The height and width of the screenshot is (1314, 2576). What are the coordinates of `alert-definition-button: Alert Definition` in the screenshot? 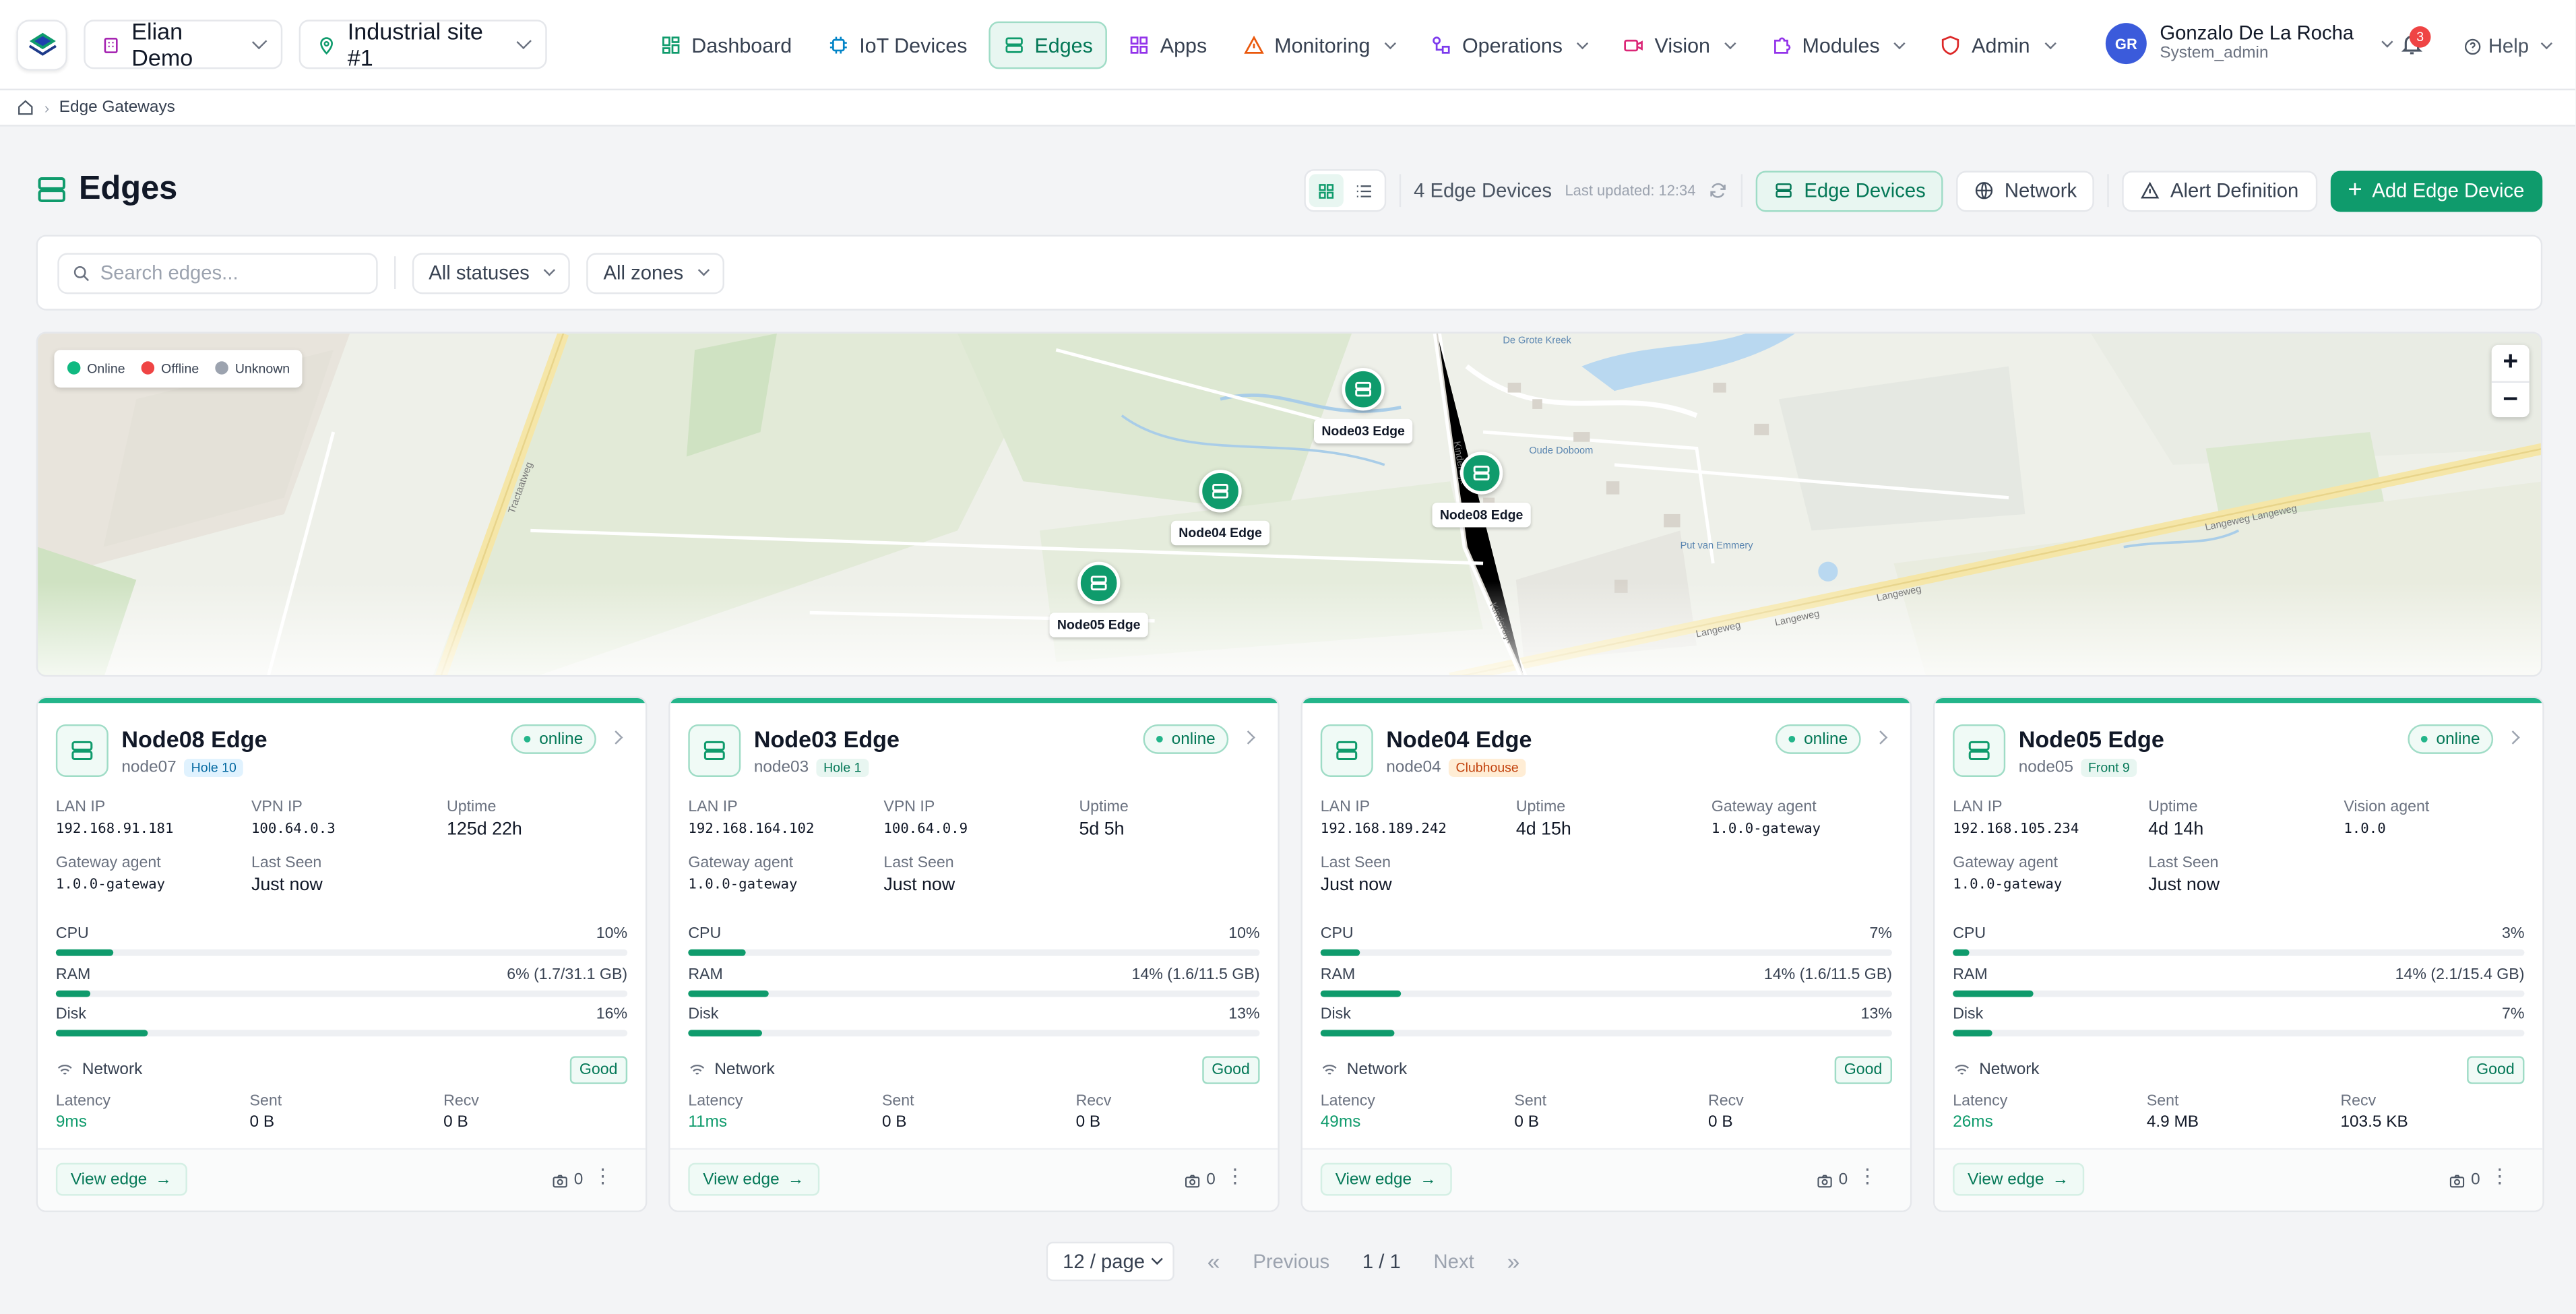 It's located at (2220, 191).